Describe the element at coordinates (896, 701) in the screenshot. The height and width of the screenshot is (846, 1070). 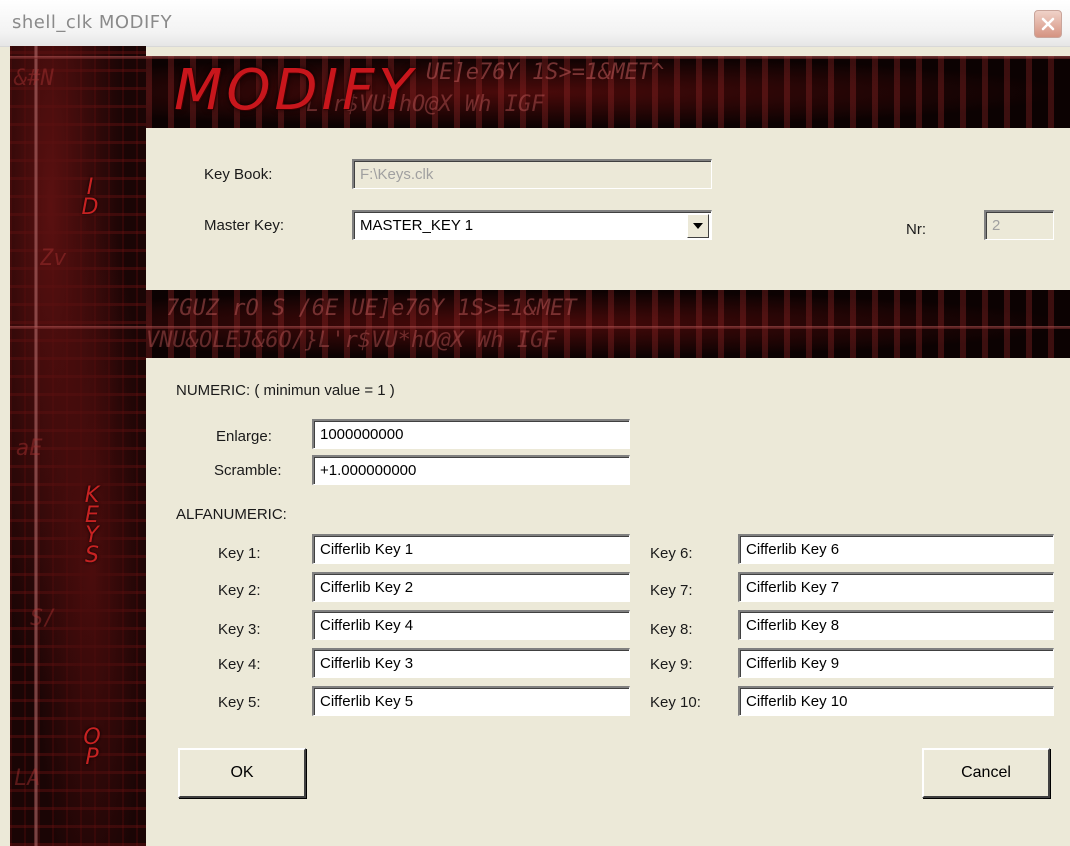
I see `key-10-field: Cifferlib Key 10` at that location.